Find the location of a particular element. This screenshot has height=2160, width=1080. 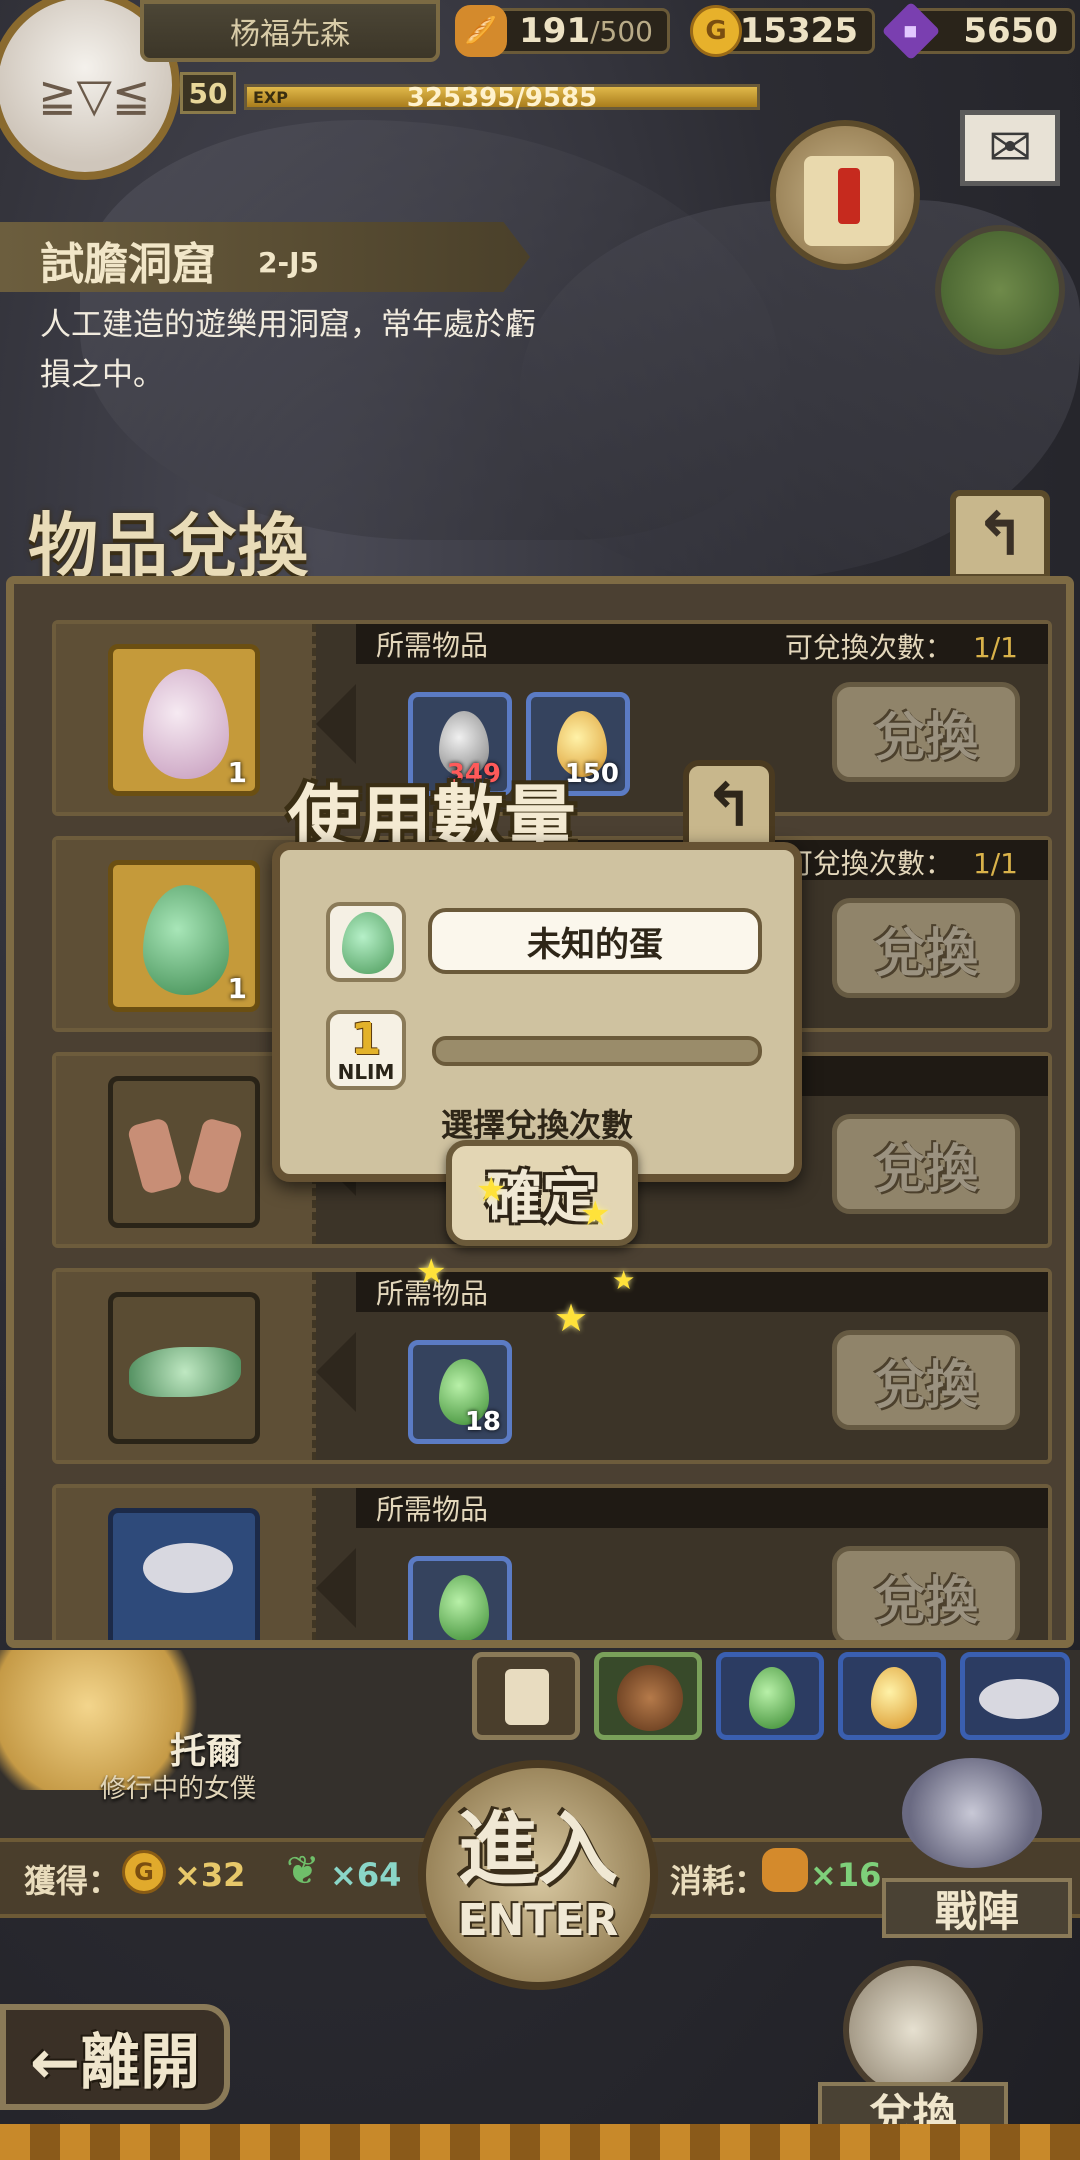

quantity-label: NLIM is located at coordinates (366, 1072).